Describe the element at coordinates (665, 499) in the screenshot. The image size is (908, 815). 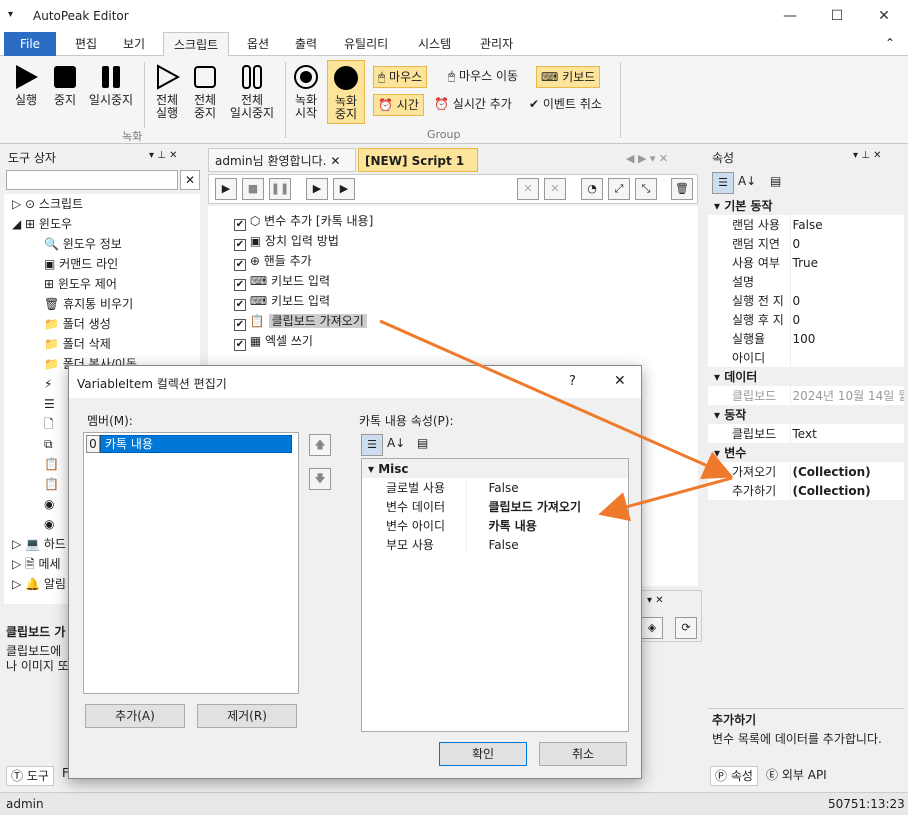
I see `arrow-to-variable-data` at that location.